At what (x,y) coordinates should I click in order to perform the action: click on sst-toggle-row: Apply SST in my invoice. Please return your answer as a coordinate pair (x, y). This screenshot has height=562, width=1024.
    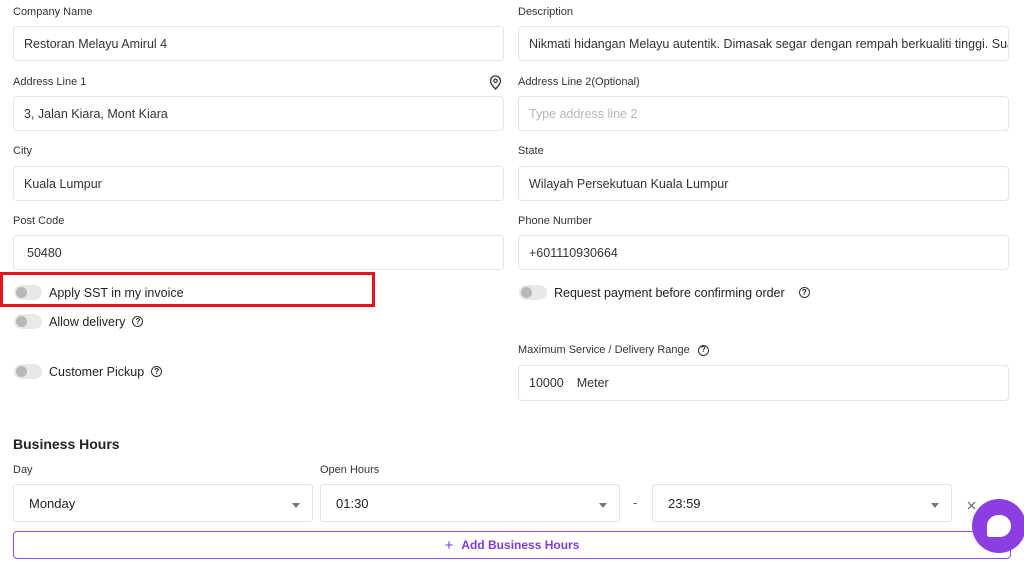
    Looking at the image, I should click on (99, 292).